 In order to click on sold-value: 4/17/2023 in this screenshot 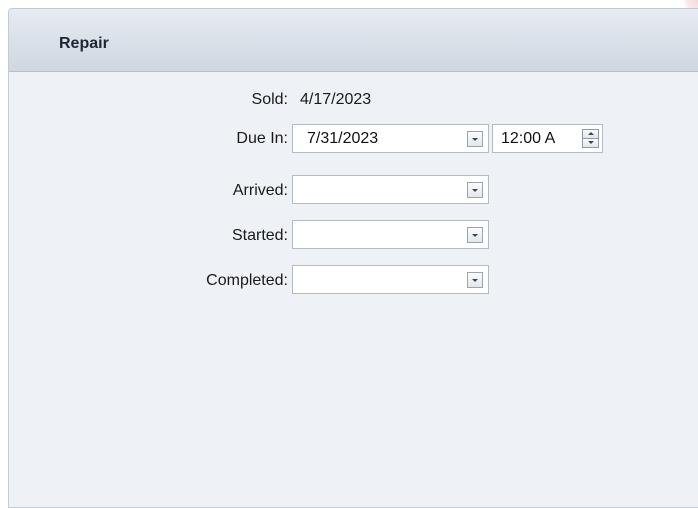, I will do `click(336, 99)`.